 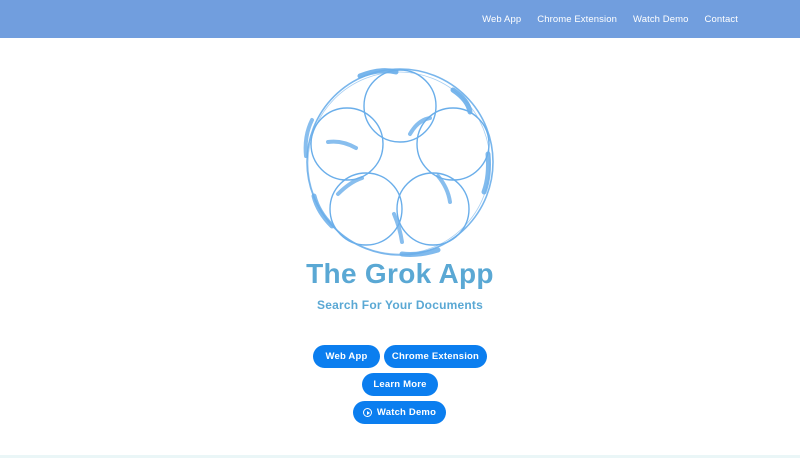 I want to click on learn-more-button: Learn More, so click(x=400, y=384).